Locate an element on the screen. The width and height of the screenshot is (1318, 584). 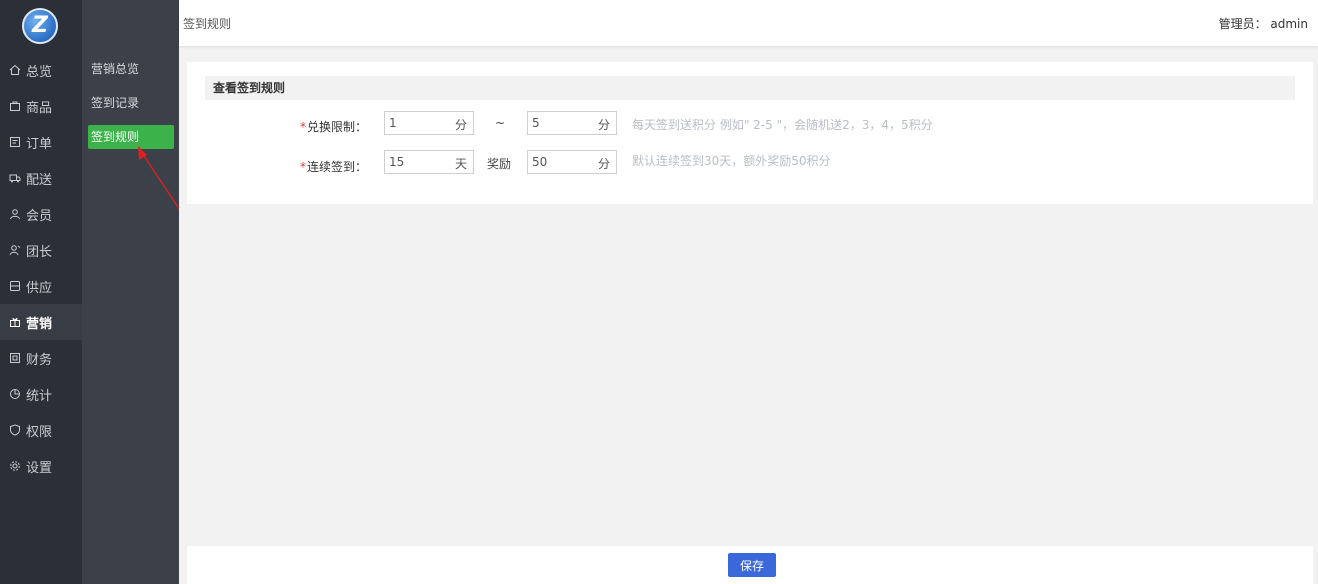
user-label: 管理员： admin is located at coordinates (1263, 23).